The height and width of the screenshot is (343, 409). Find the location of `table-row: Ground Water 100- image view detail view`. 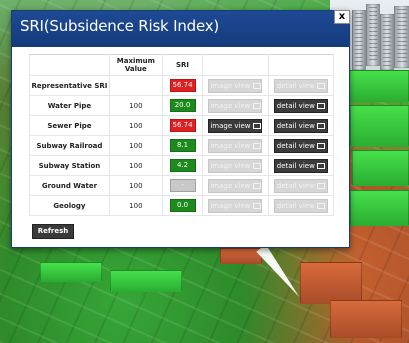

table-row: Ground Water 100- image view detail view is located at coordinates (182, 185).